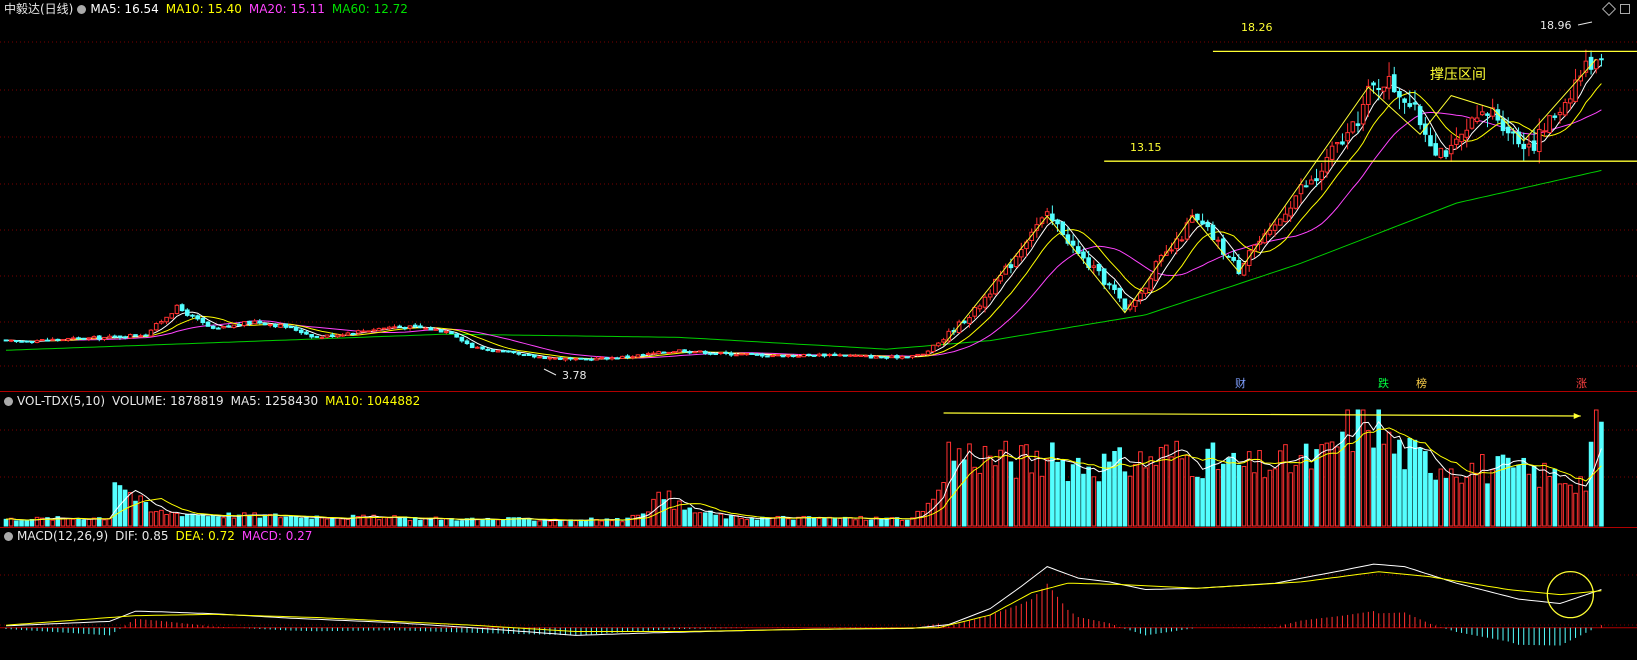 This screenshot has height=660, width=1637. What do you see at coordinates (124, 9) in the screenshot?
I see `ma5-value: MA5: 16.54` at bounding box center [124, 9].